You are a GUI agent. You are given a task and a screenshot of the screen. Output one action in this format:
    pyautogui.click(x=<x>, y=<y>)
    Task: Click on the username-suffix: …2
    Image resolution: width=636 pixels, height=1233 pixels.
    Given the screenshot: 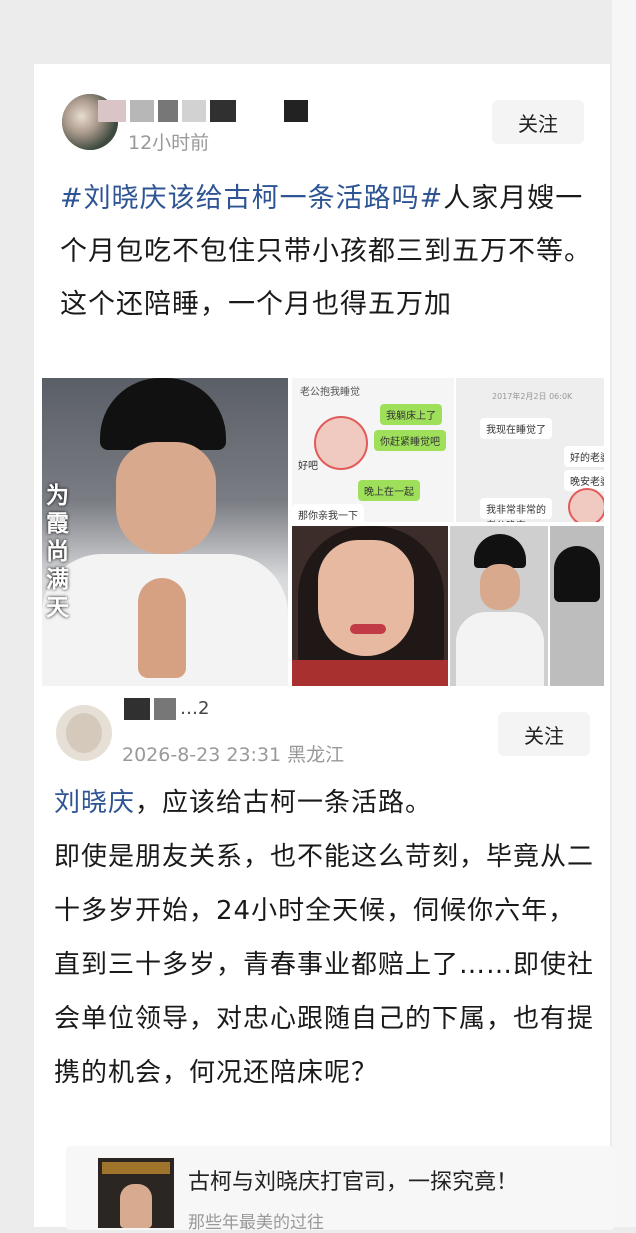 What is the action you would take?
    pyautogui.click(x=195, y=708)
    